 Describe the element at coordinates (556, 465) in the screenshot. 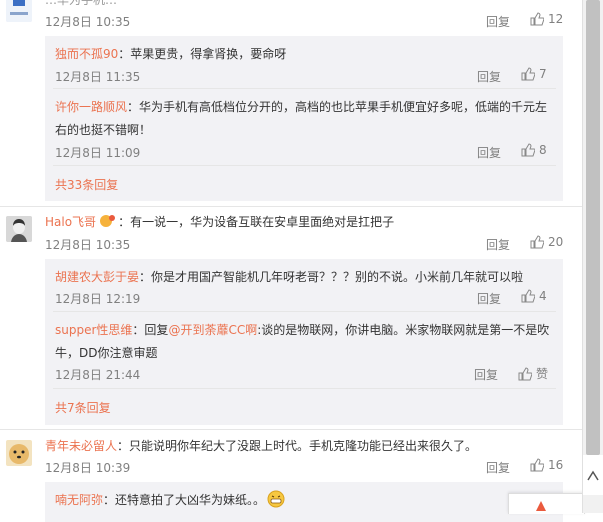

I see `like-count: 16` at that location.